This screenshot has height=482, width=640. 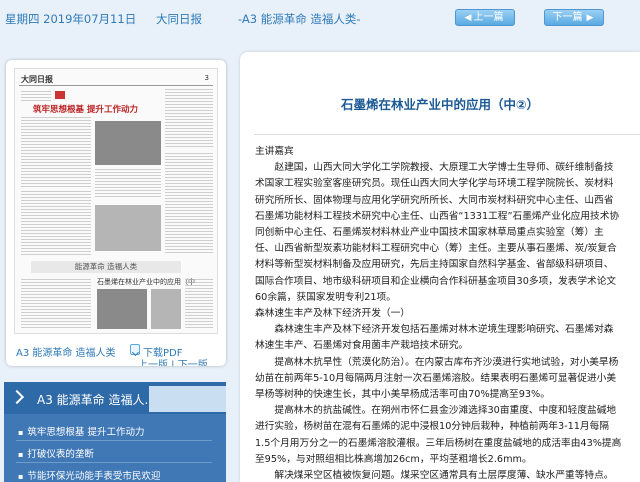 I want to click on thumbnail-rule, so click(x=116, y=85).